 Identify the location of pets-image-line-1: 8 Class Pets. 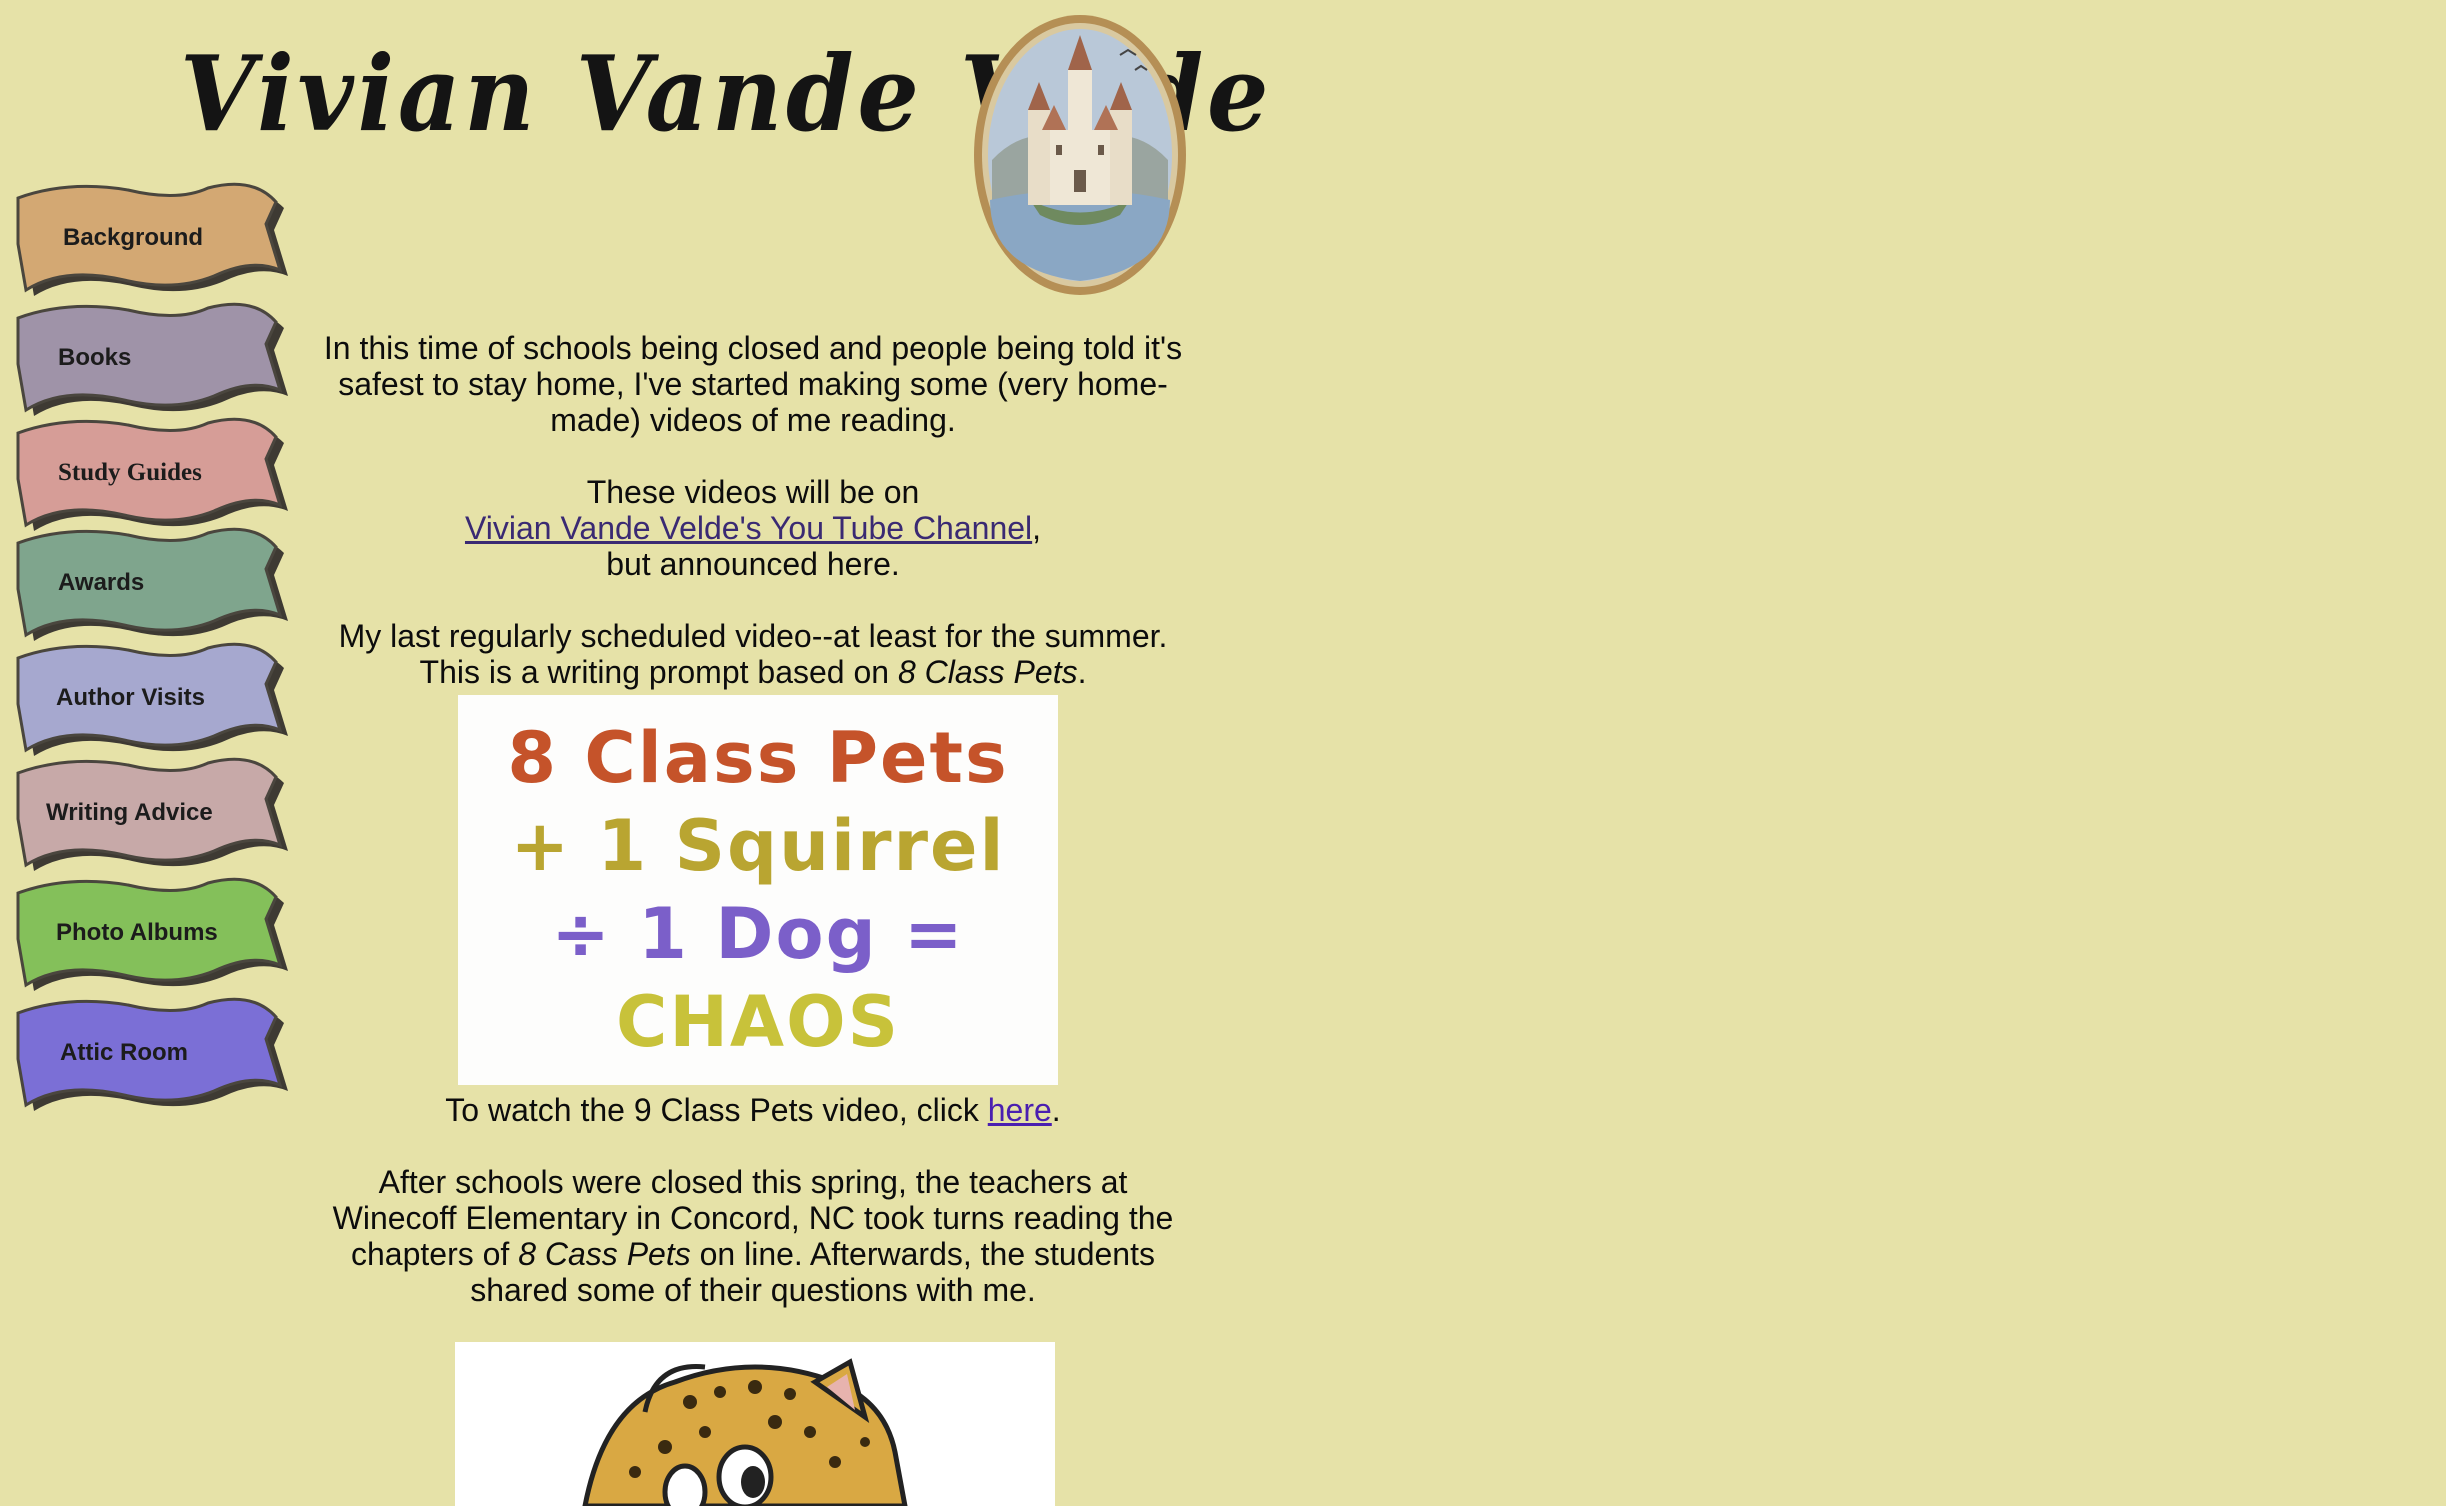
(758, 758).